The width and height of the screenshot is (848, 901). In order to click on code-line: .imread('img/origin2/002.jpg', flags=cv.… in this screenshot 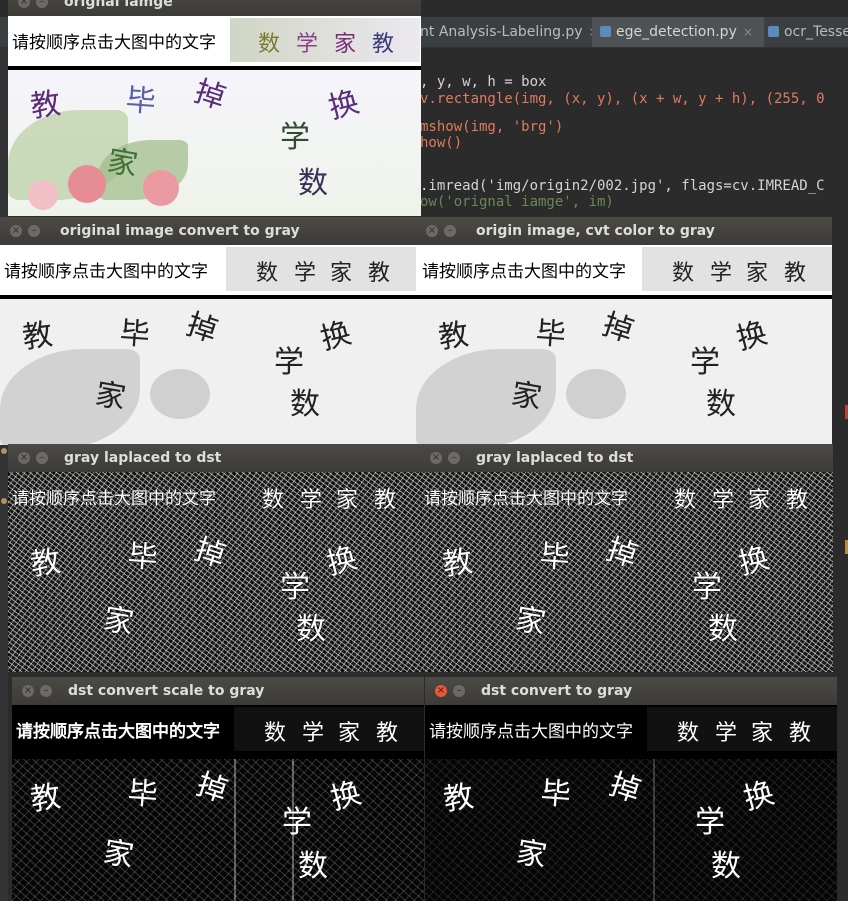, I will do `click(622, 186)`.